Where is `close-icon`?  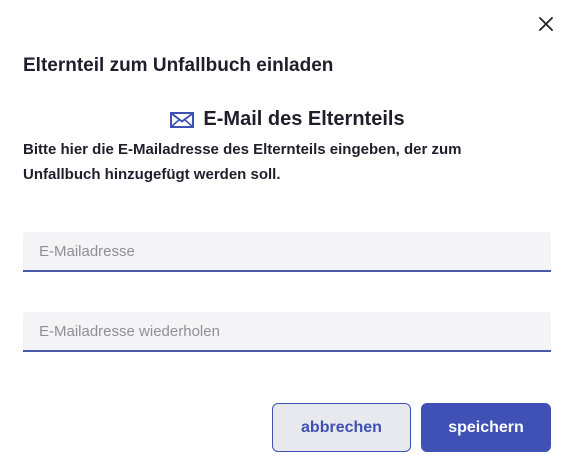
close-icon is located at coordinates (546, 25).